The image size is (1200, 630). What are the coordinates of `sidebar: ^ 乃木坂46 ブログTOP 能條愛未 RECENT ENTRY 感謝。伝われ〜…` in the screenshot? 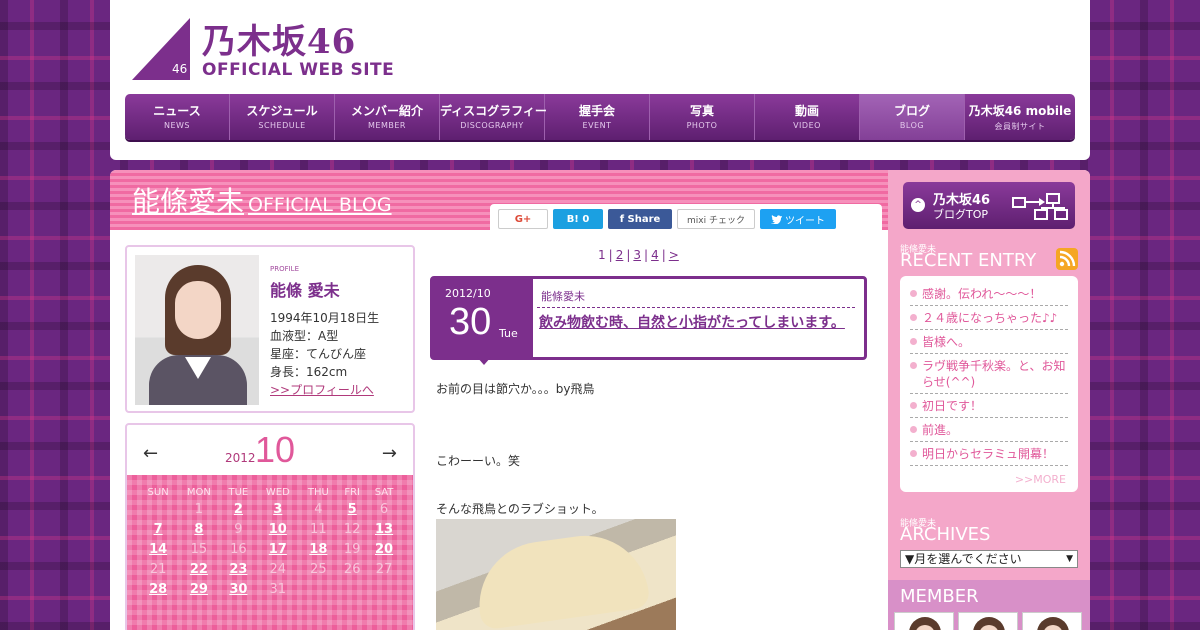 It's located at (989, 400).